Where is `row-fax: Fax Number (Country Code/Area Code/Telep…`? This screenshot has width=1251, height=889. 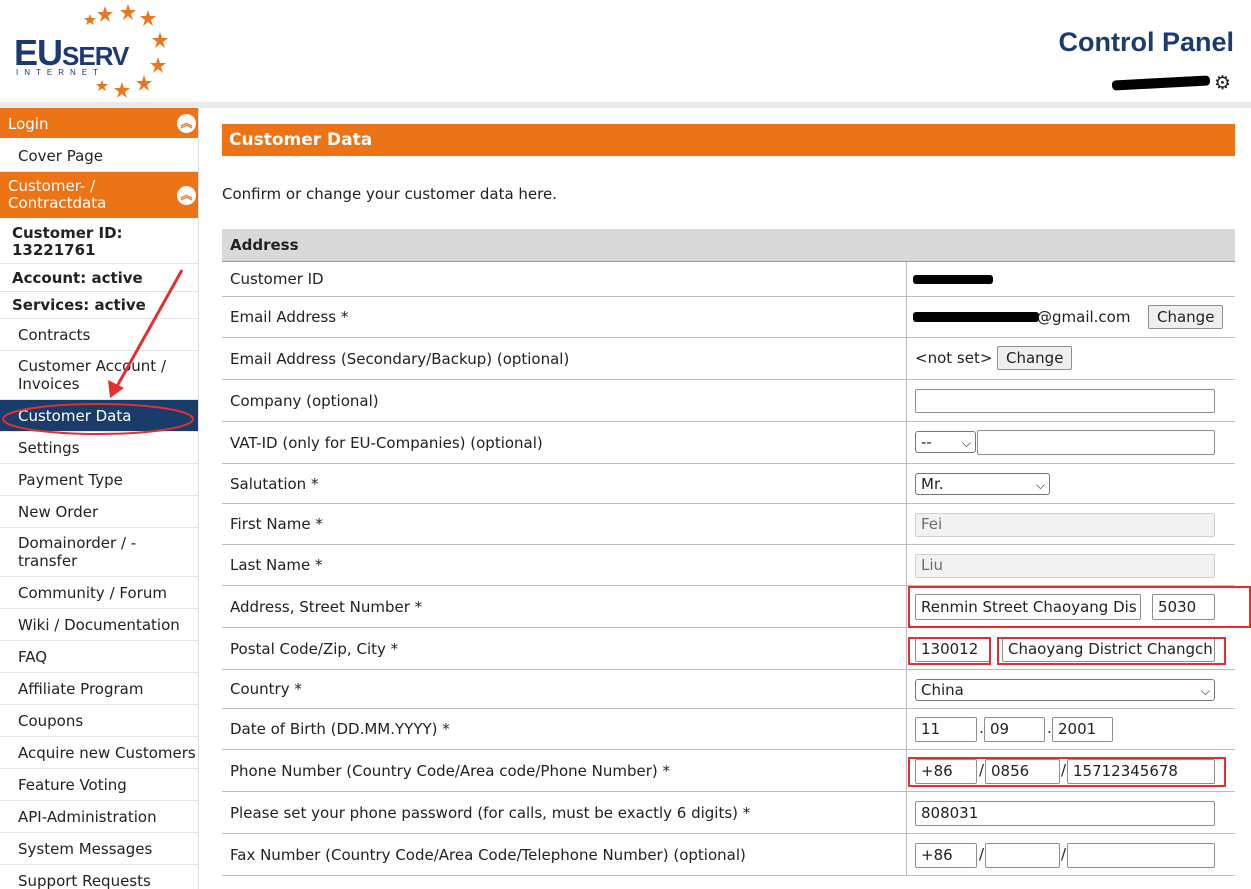
row-fax: Fax Number (Country Code/Area Code/Telep… is located at coordinates (728, 855).